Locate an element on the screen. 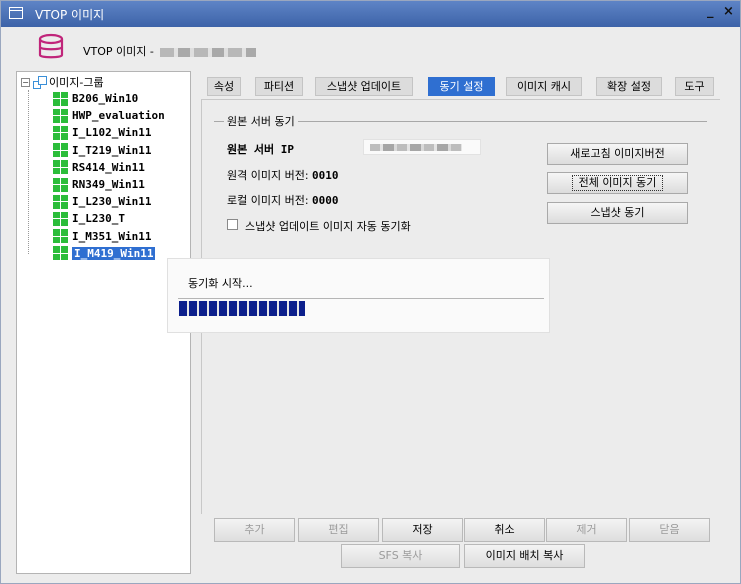 This screenshot has width=741, height=584. local-version-label: 로컬 이미지 버전: is located at coordinates (268, 200).